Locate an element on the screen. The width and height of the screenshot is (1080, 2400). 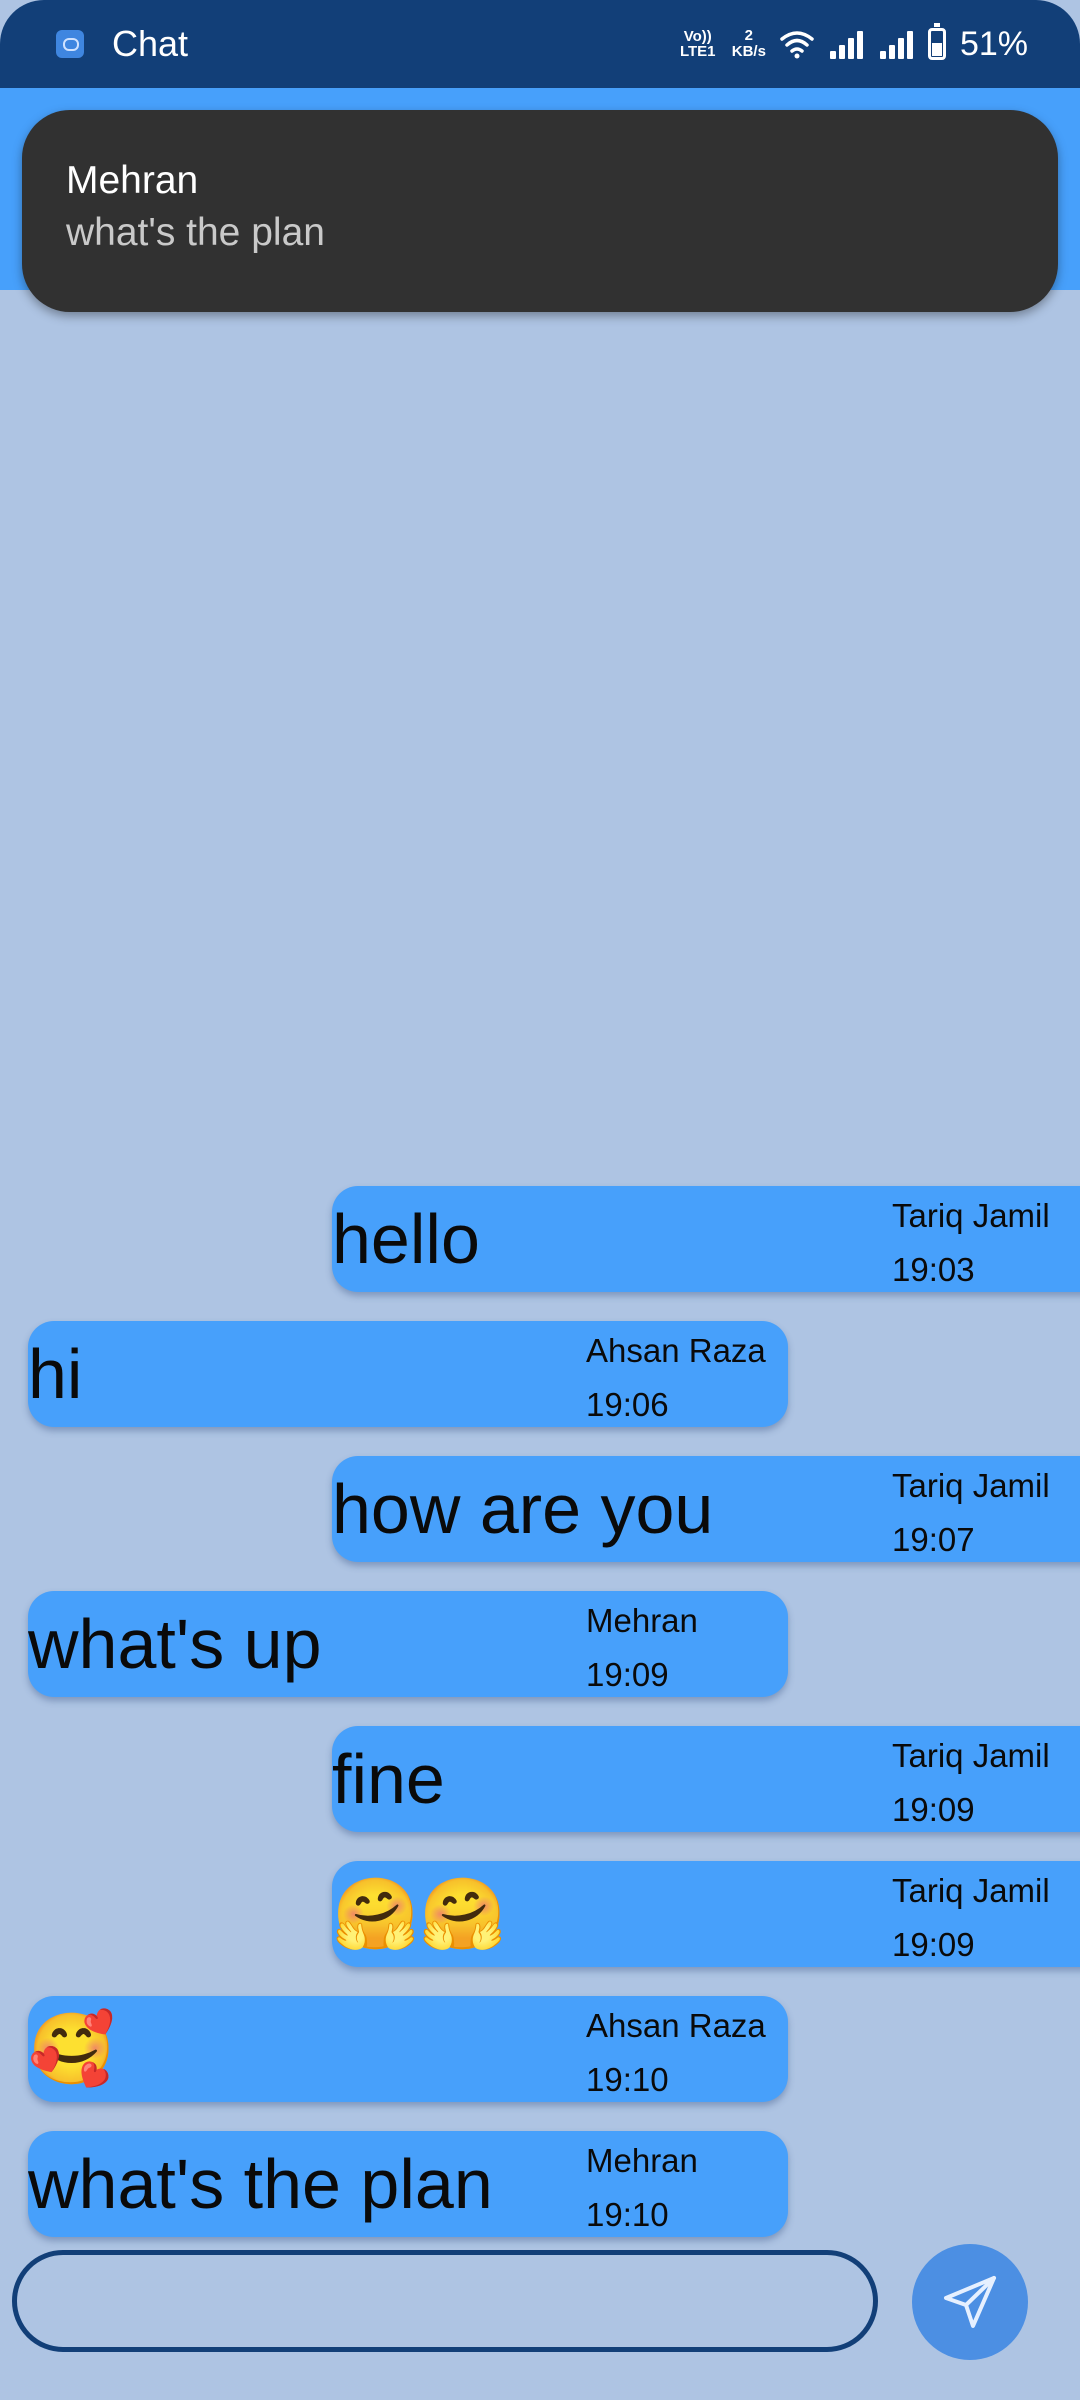
message-bubble: 🥰 Ahsan Raza 19:10 is located at coordinates (408, 2049).